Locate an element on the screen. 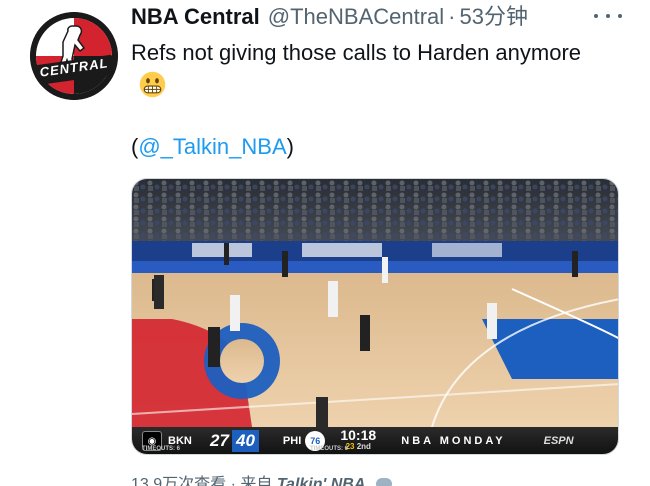 The width and height of the screenshot is (650, 486). mention-line: (@_Talkin_NBA) is located at coordinates (212, 146).